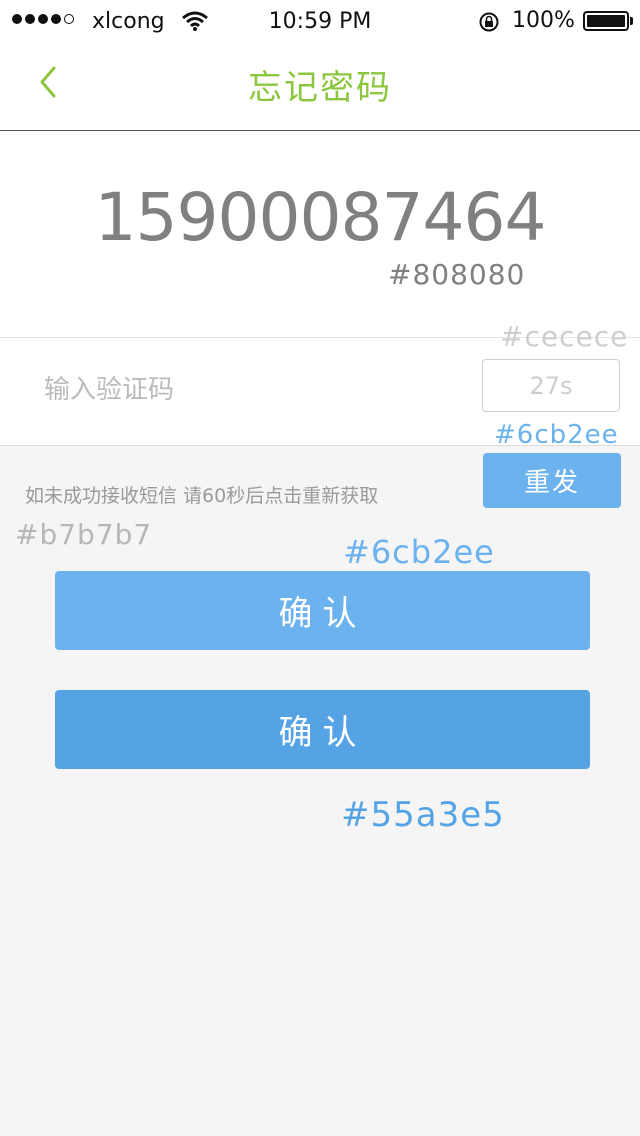 The height and width of the screenshot is (1136, 640). I want to click on countdown-timer: 27s, so click(551, 385).